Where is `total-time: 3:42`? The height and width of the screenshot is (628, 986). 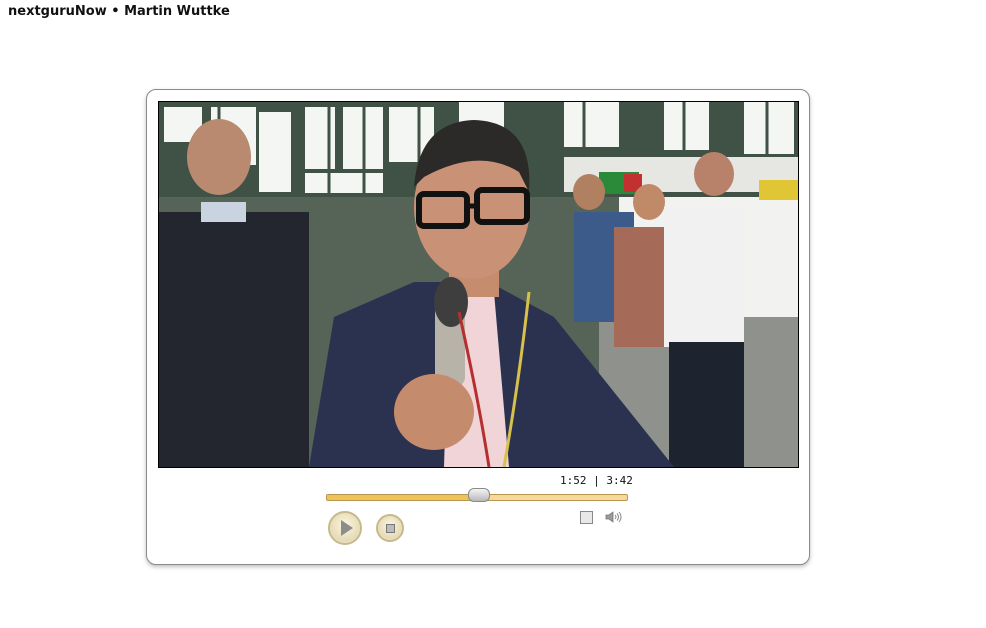
total-time: 3:42 is located at coordinates (619, 480).